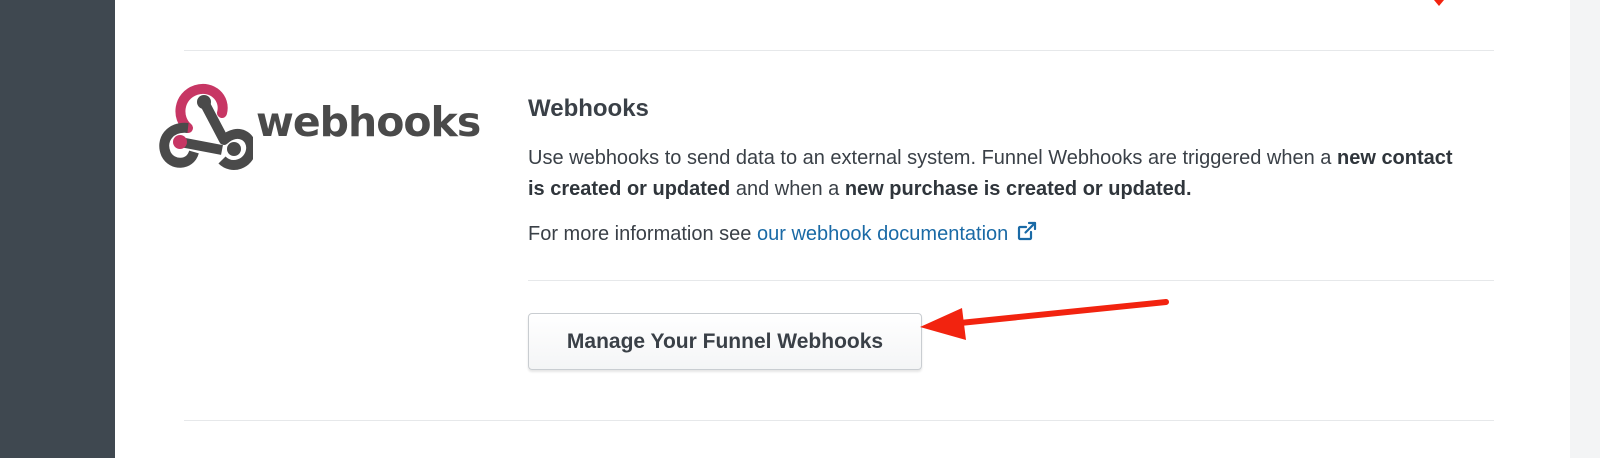 This screenshot has height=458, width=1600. What do you see at coordinates (1439, 3) in the screenshot?
I see `annotation-arrow-tip-partial` at bounding box center [1439, 3].